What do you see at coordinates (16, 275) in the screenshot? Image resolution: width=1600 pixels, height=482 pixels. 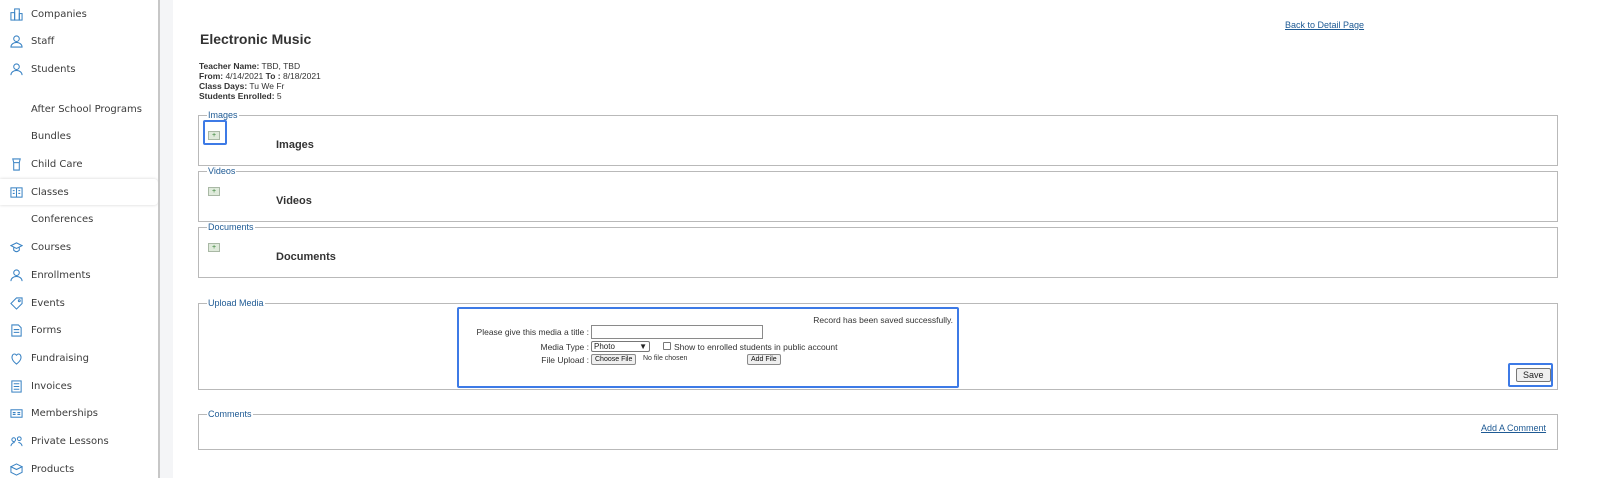 I see `enrollments-icon` at bounding box center [16, 275].